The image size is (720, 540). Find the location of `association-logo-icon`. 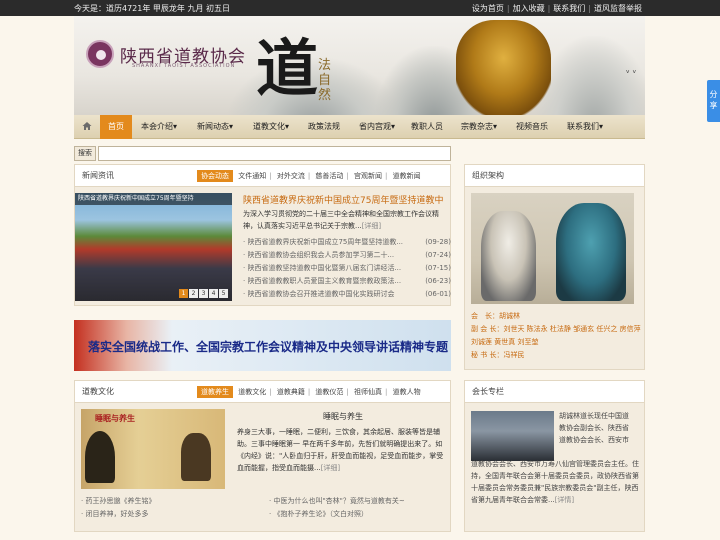

association-logo-icon is located at coordinates (100, 54).